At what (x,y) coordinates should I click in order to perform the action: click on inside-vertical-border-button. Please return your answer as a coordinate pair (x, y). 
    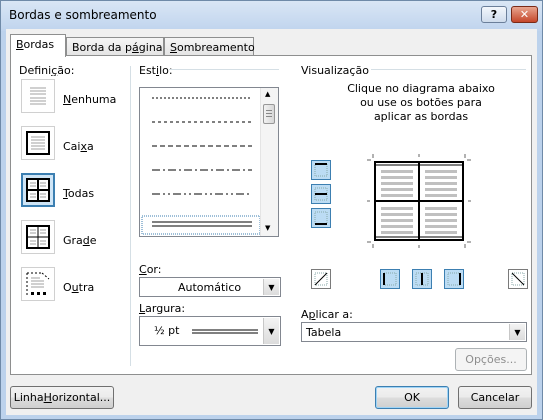
    Looking at the image, I should click on (422, 279).